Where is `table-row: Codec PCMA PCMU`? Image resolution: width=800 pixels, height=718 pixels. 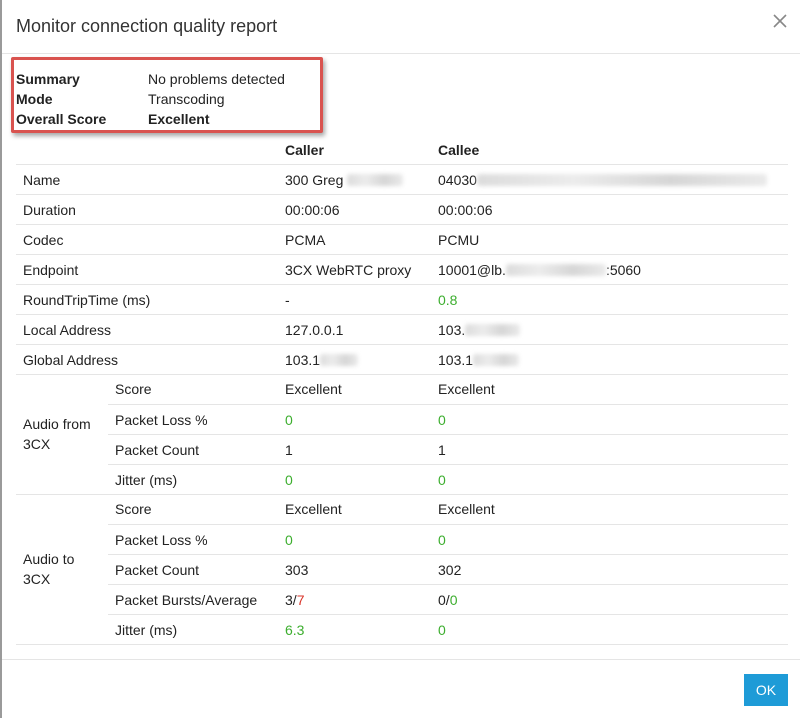 table-row: Codec PCMA PCMU is located at coordinates (402, 239).